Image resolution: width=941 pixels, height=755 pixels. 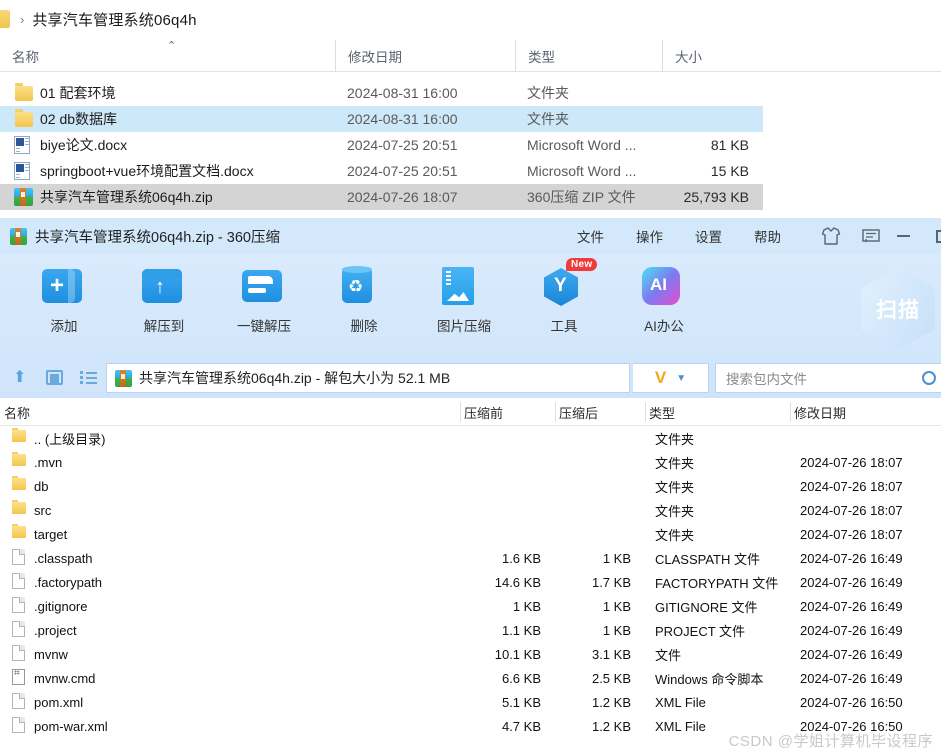 I want to click on menu-item-0: 文件, so click(x=590, y=236).